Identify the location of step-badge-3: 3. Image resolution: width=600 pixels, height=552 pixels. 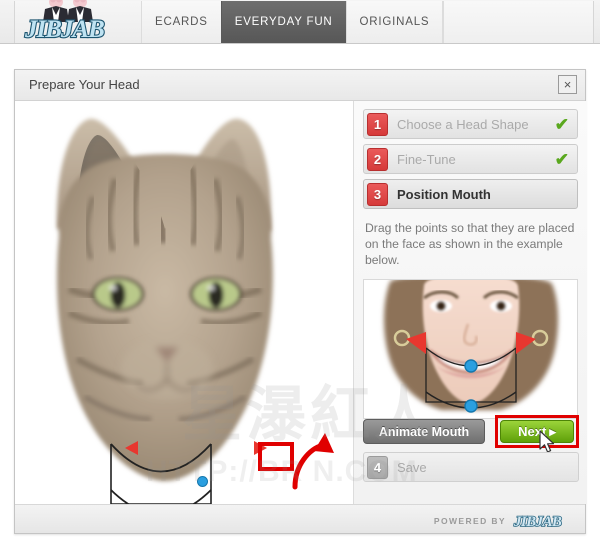
(377, 194).